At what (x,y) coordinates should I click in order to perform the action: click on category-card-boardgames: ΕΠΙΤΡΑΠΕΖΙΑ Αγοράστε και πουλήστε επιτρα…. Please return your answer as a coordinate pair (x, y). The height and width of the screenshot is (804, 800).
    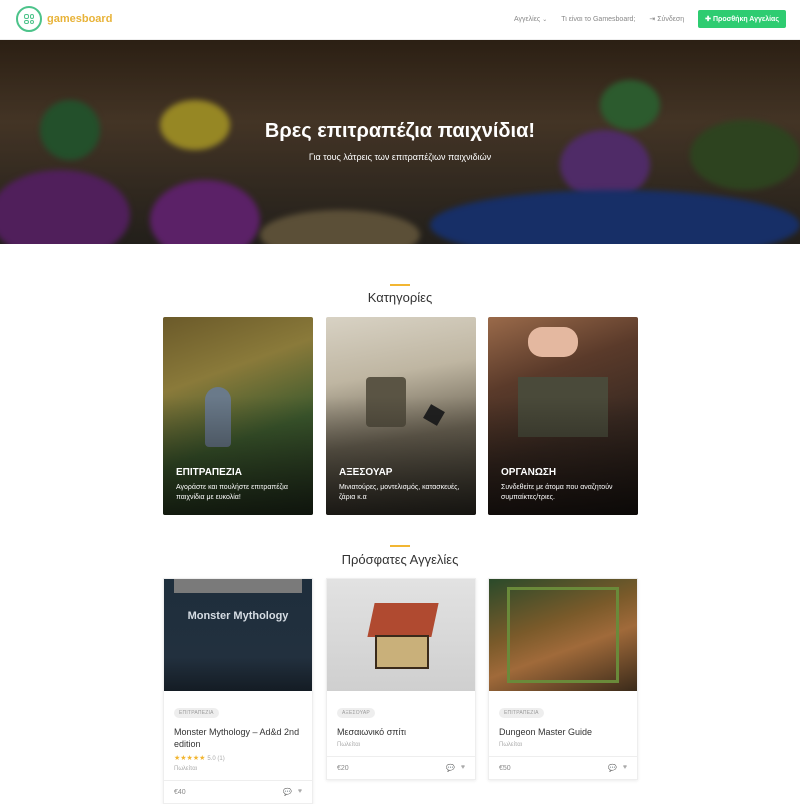
    Looking at the image, I should click on (238, 416).